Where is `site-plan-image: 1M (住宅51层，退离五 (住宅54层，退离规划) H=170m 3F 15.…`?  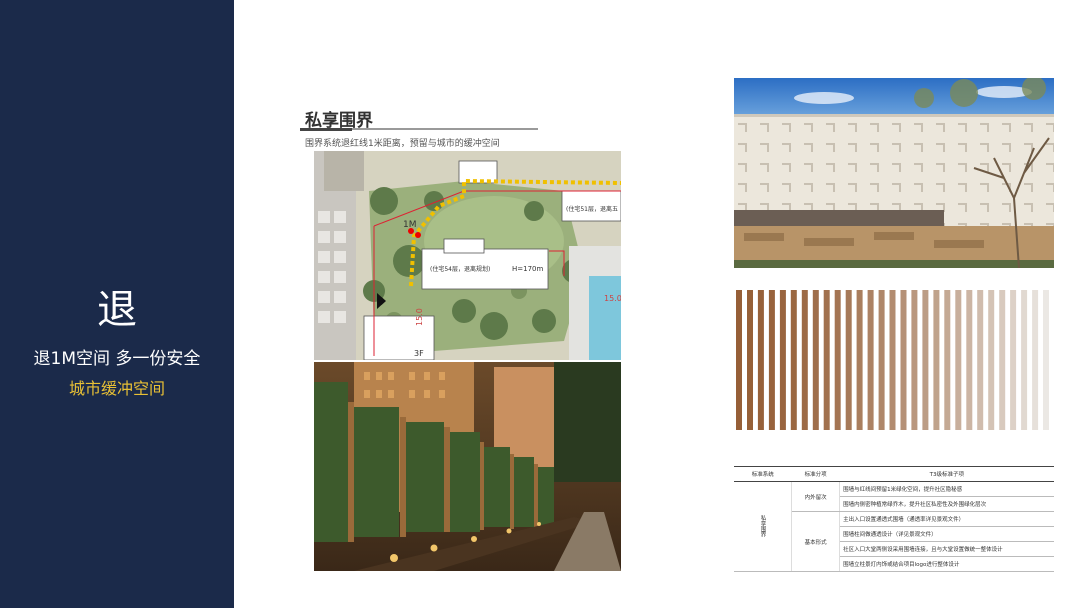
site-plan-image: 1M (住宅51层，退离五 (住宅54层，退离规划) H=170m 3F 15.… is located at coordinates (467, 255).